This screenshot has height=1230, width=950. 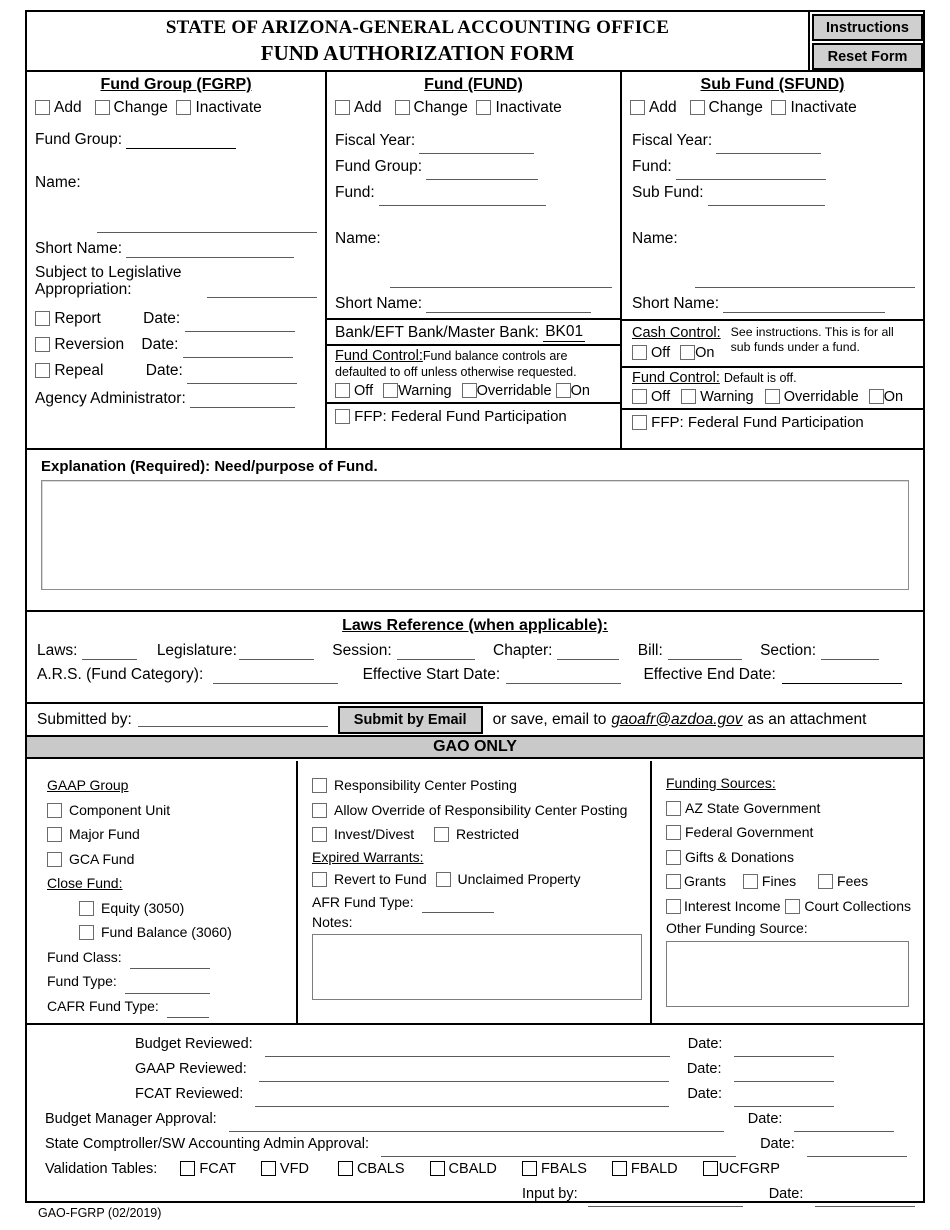 What do you see at coordinates (462, 199) in the screenshot?
I see `input-fund-code` at bounding box center [462, 199].